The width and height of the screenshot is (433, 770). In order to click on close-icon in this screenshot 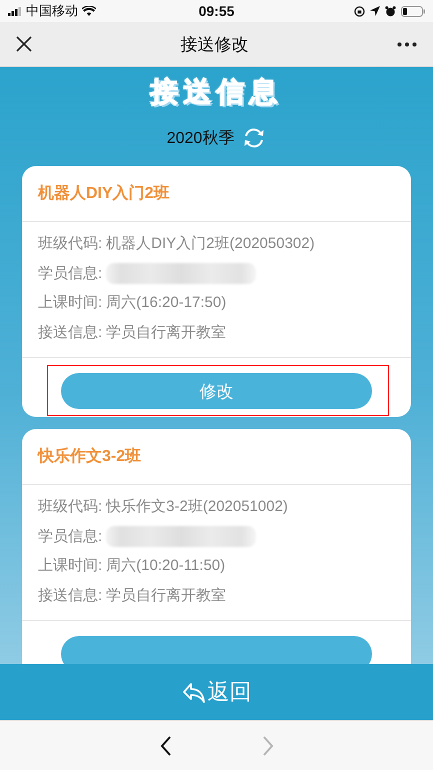, I will do `click(24, 44)`.